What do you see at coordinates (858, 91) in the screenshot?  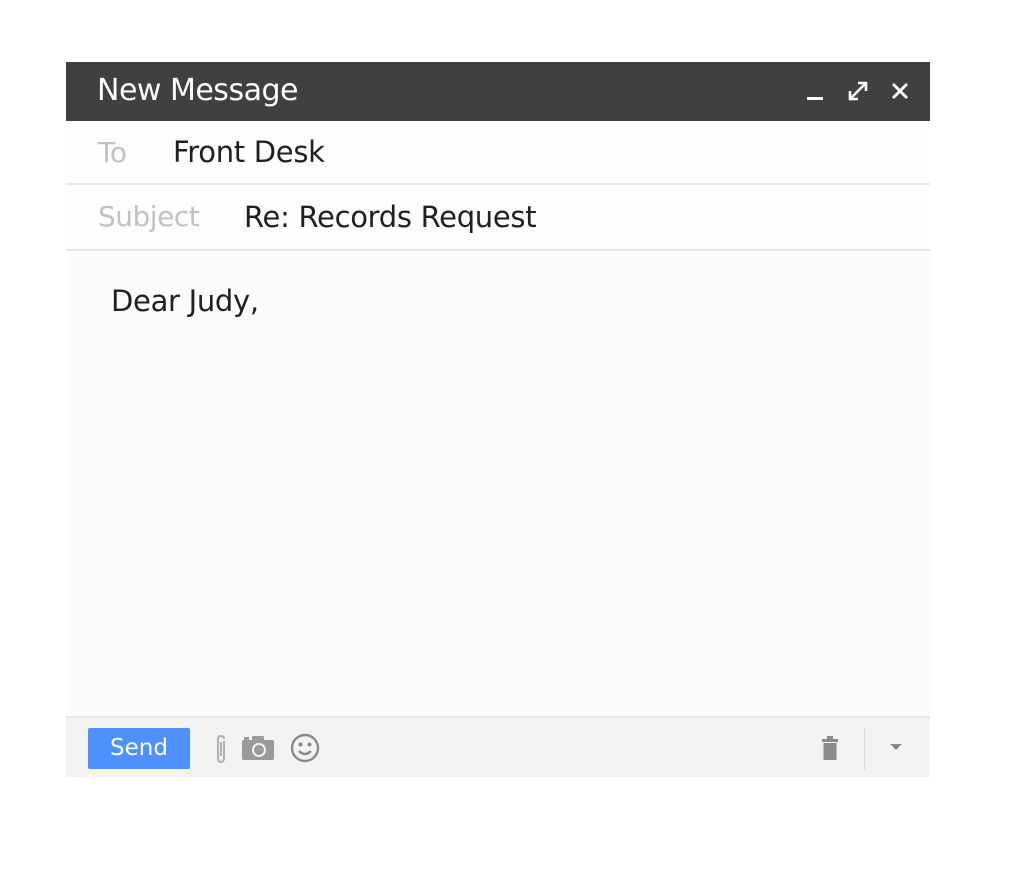 I see `expand-icon` at bounding box center [858, 91].